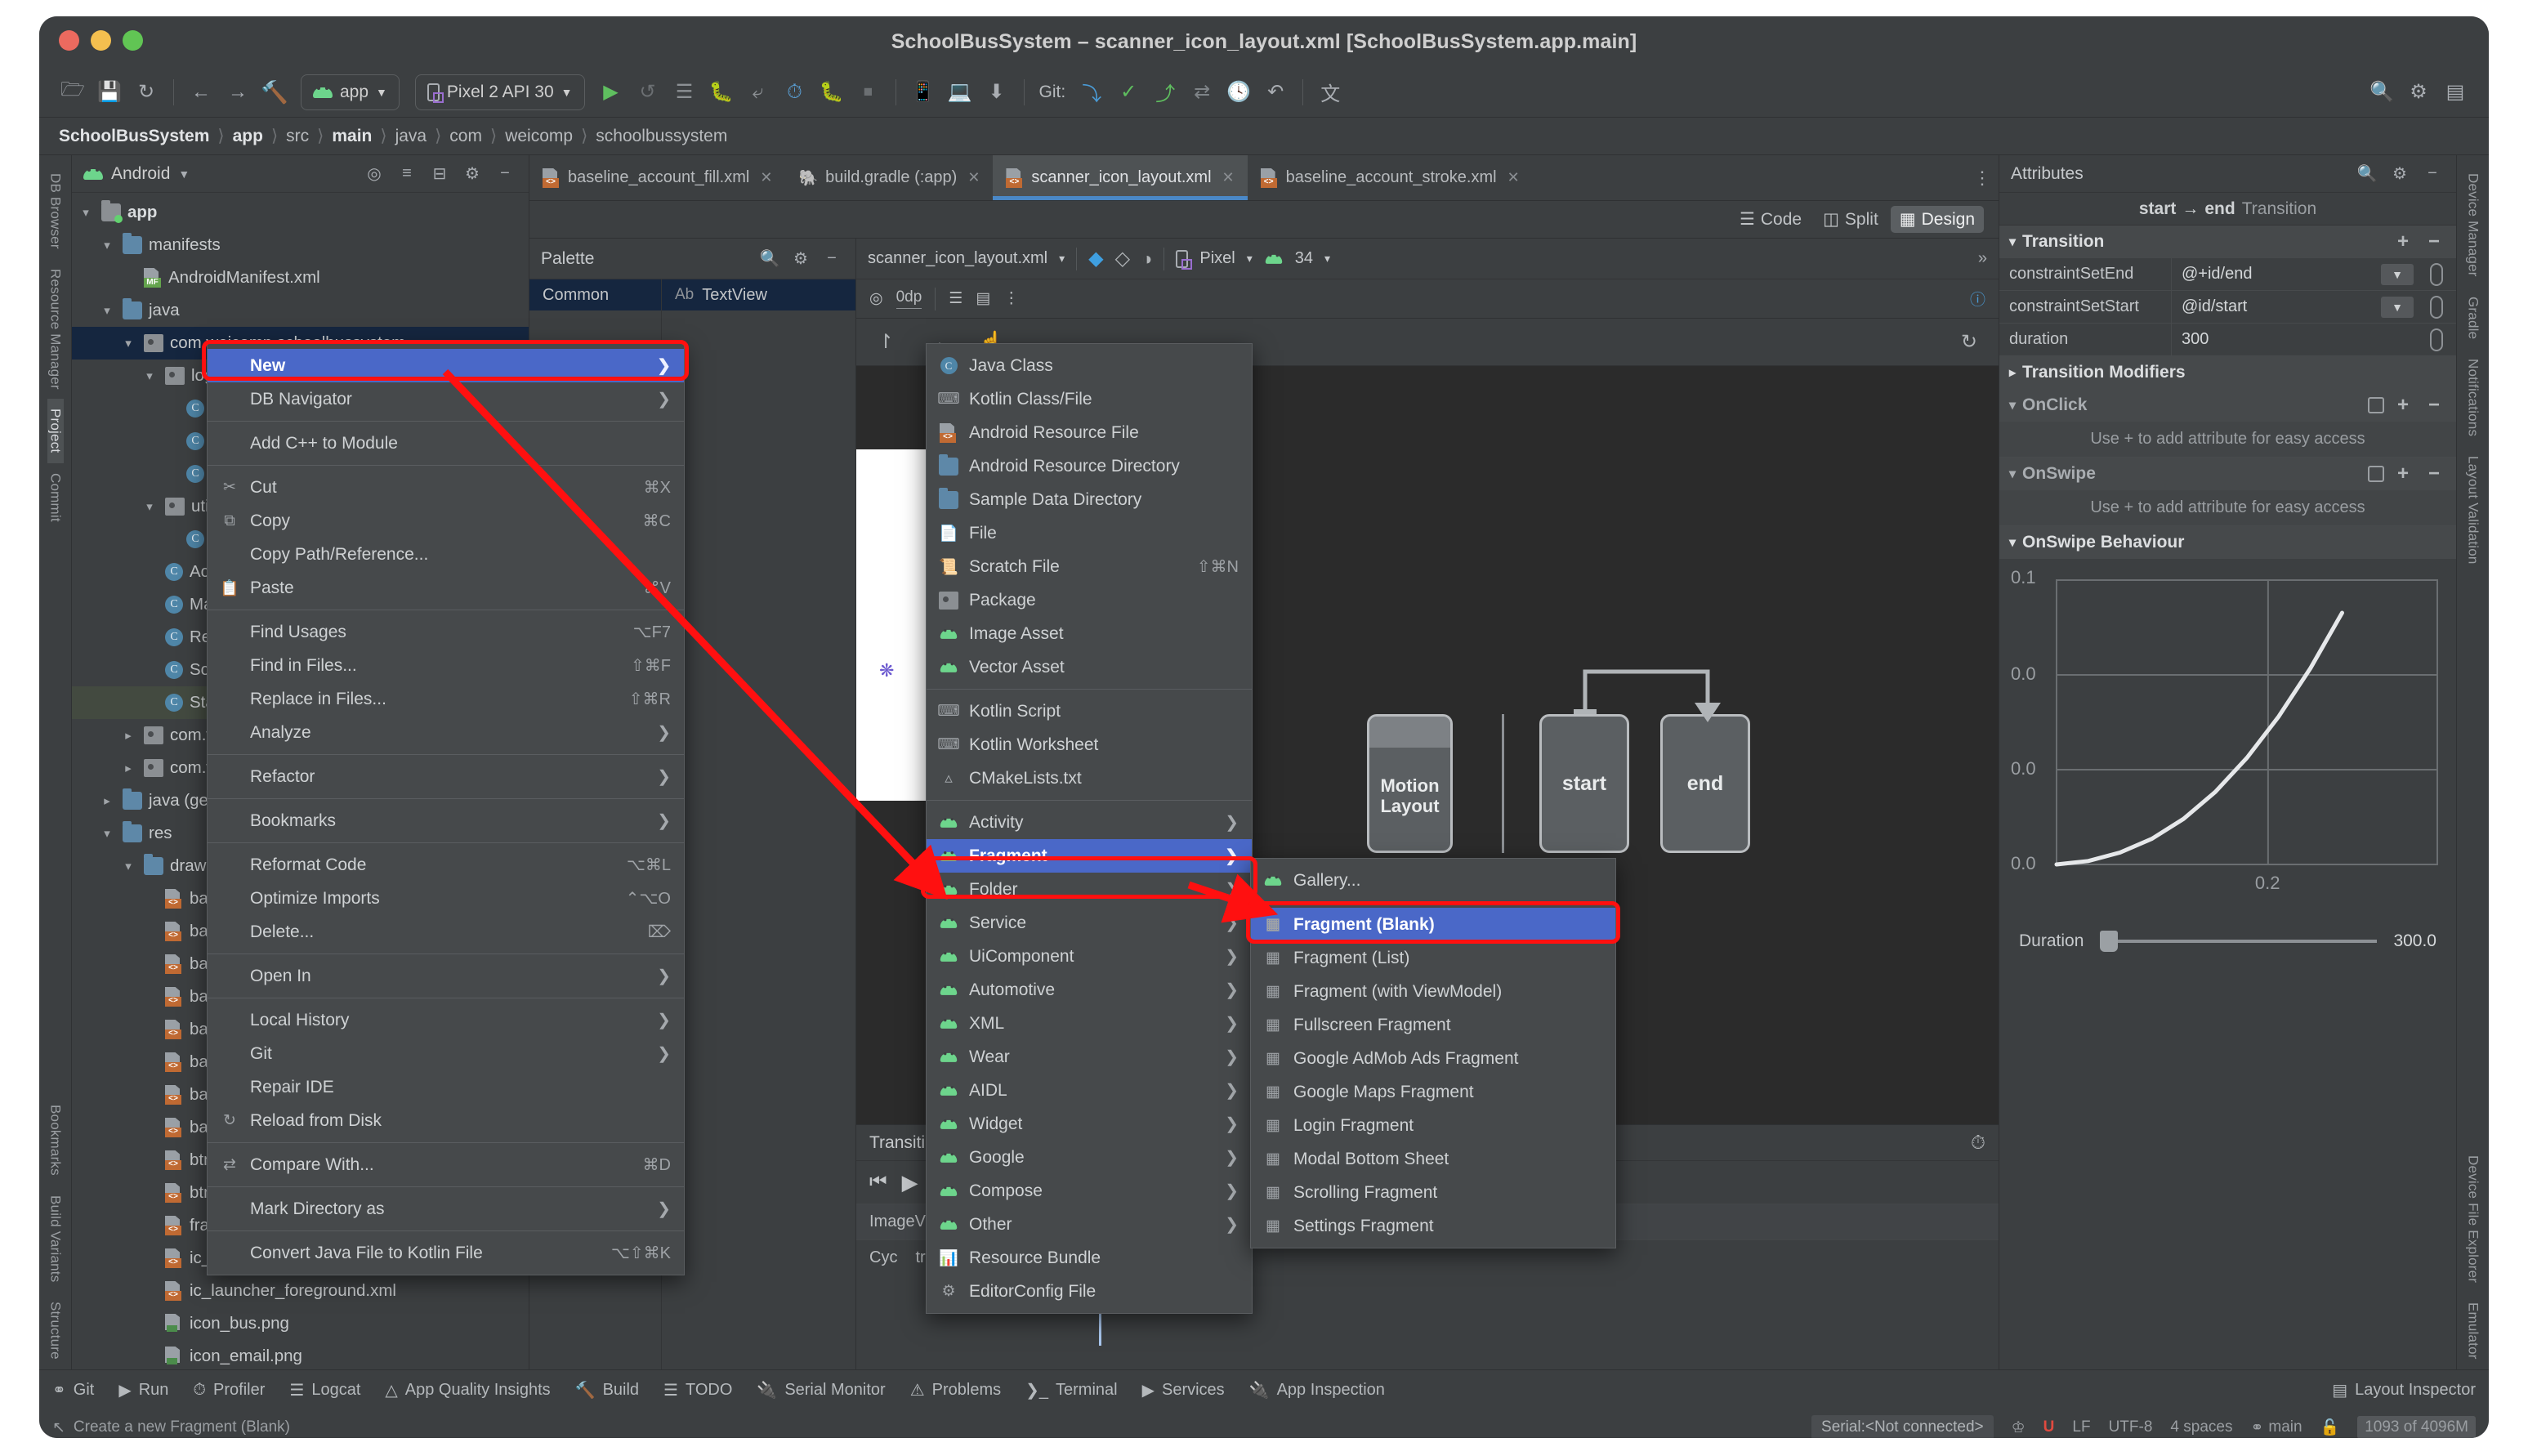  What do you see at coordinates (407, 174) in the screenshot?
I see `expand-all-icon: ≡` at bounding box center [407, 174].